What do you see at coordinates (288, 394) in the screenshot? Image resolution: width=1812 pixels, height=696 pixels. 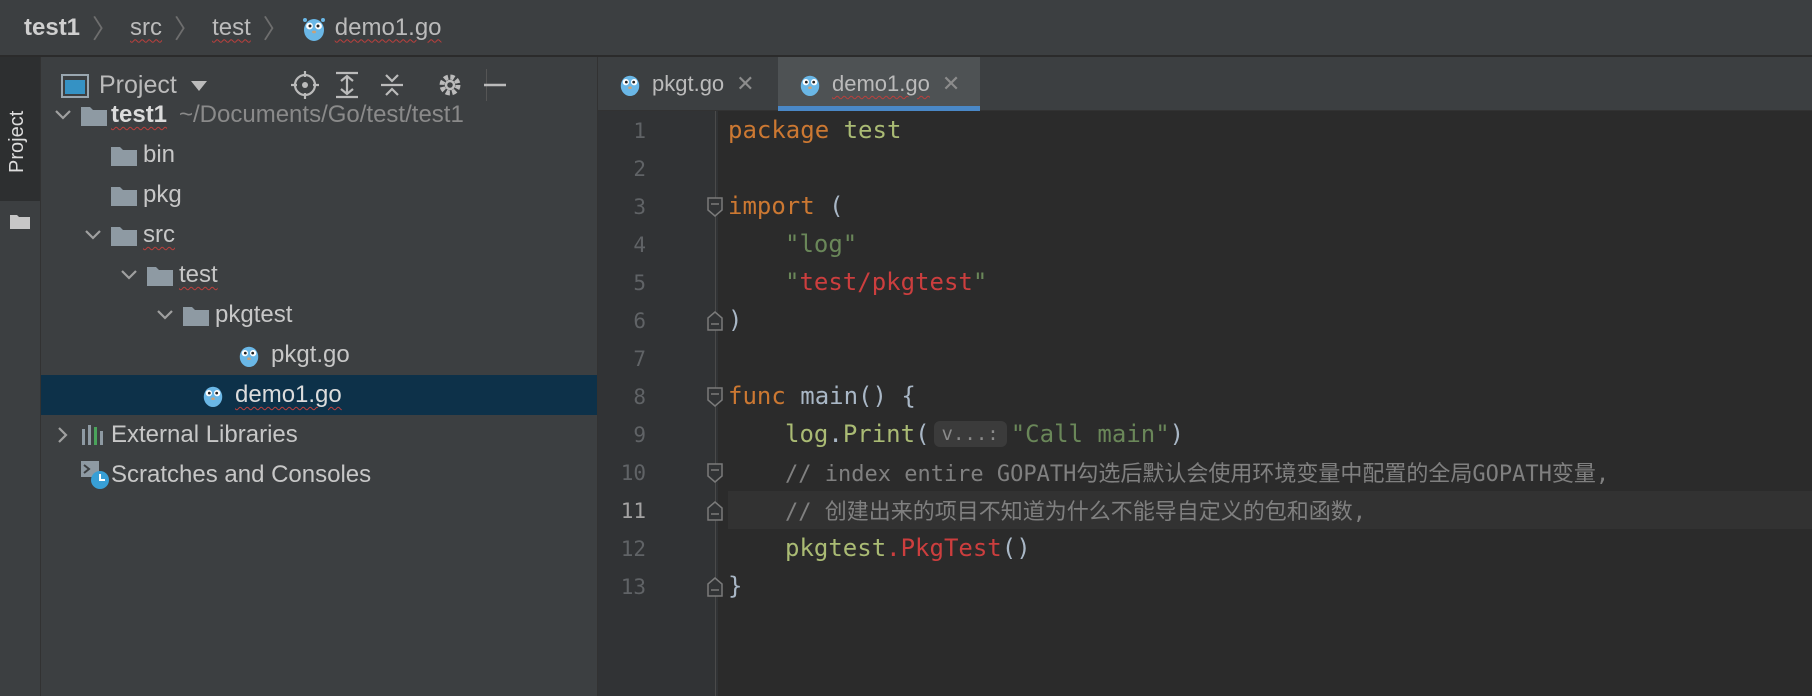 I see `tree-item-label: demo1.go` at bounding box center [288, 394].